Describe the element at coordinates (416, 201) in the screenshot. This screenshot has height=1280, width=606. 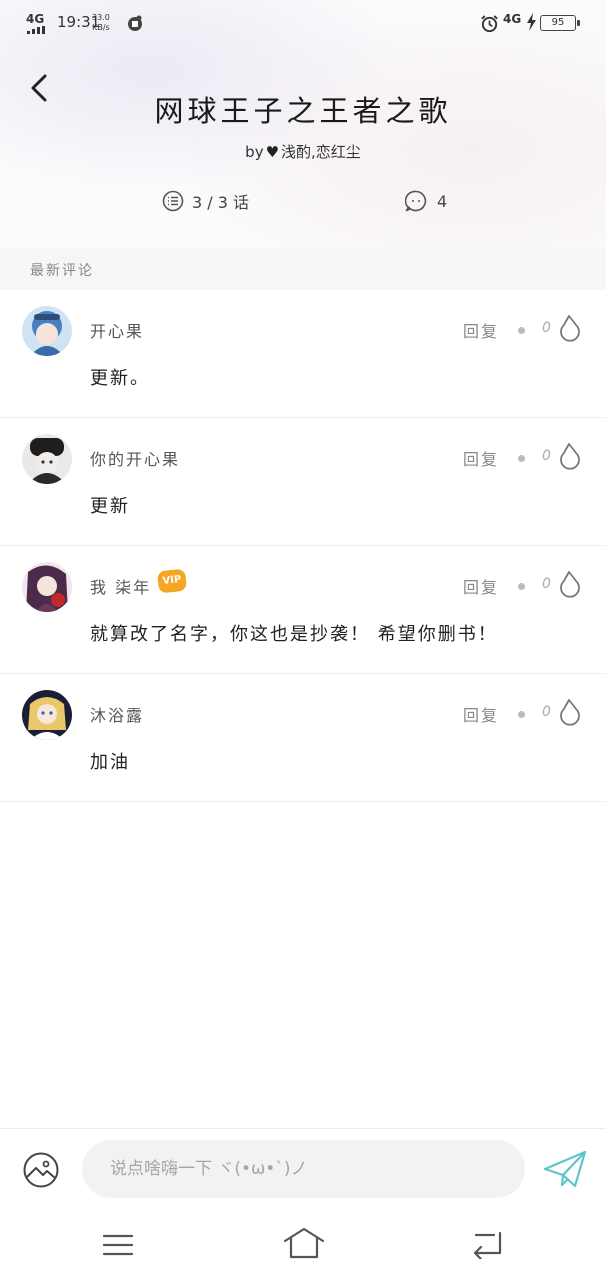
I see `comment-bubble-icon` at that location.